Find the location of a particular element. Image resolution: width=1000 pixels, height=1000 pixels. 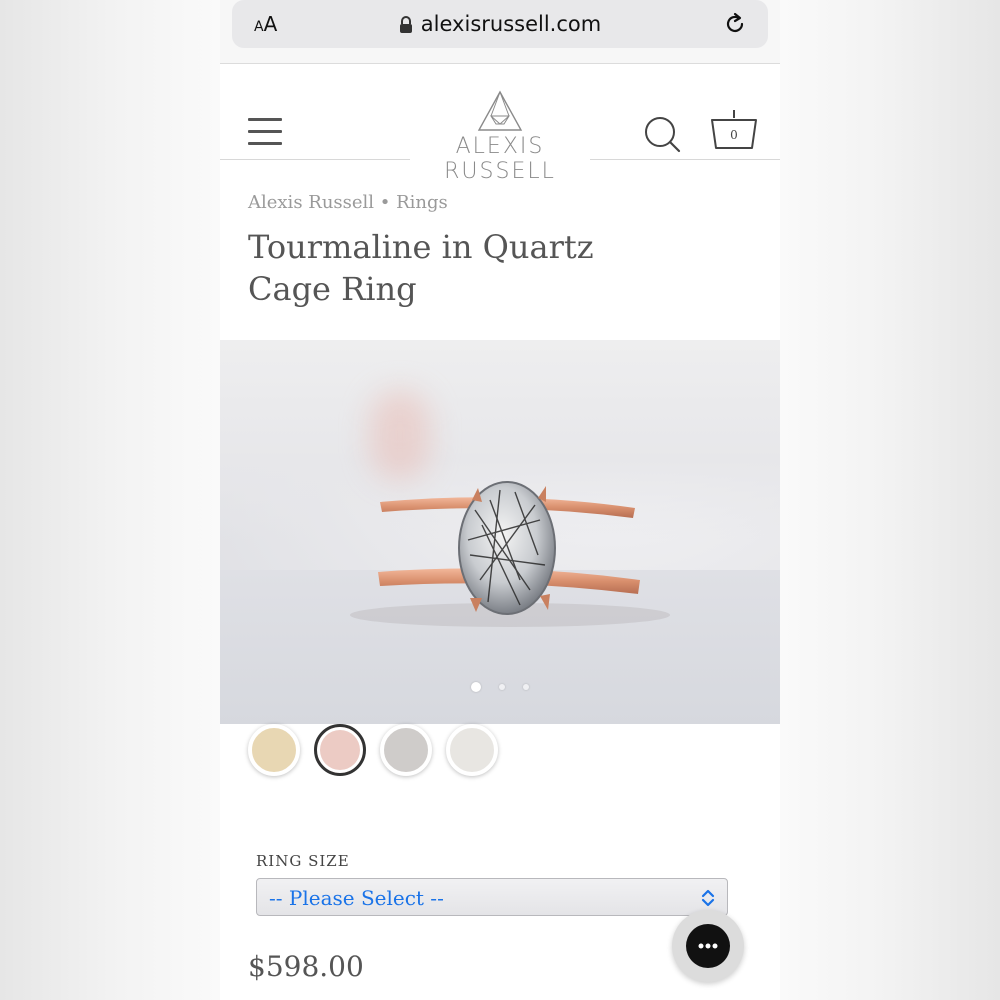

product-title-line1: Tourmaline in Quartz is located at coordinates (421, 247).